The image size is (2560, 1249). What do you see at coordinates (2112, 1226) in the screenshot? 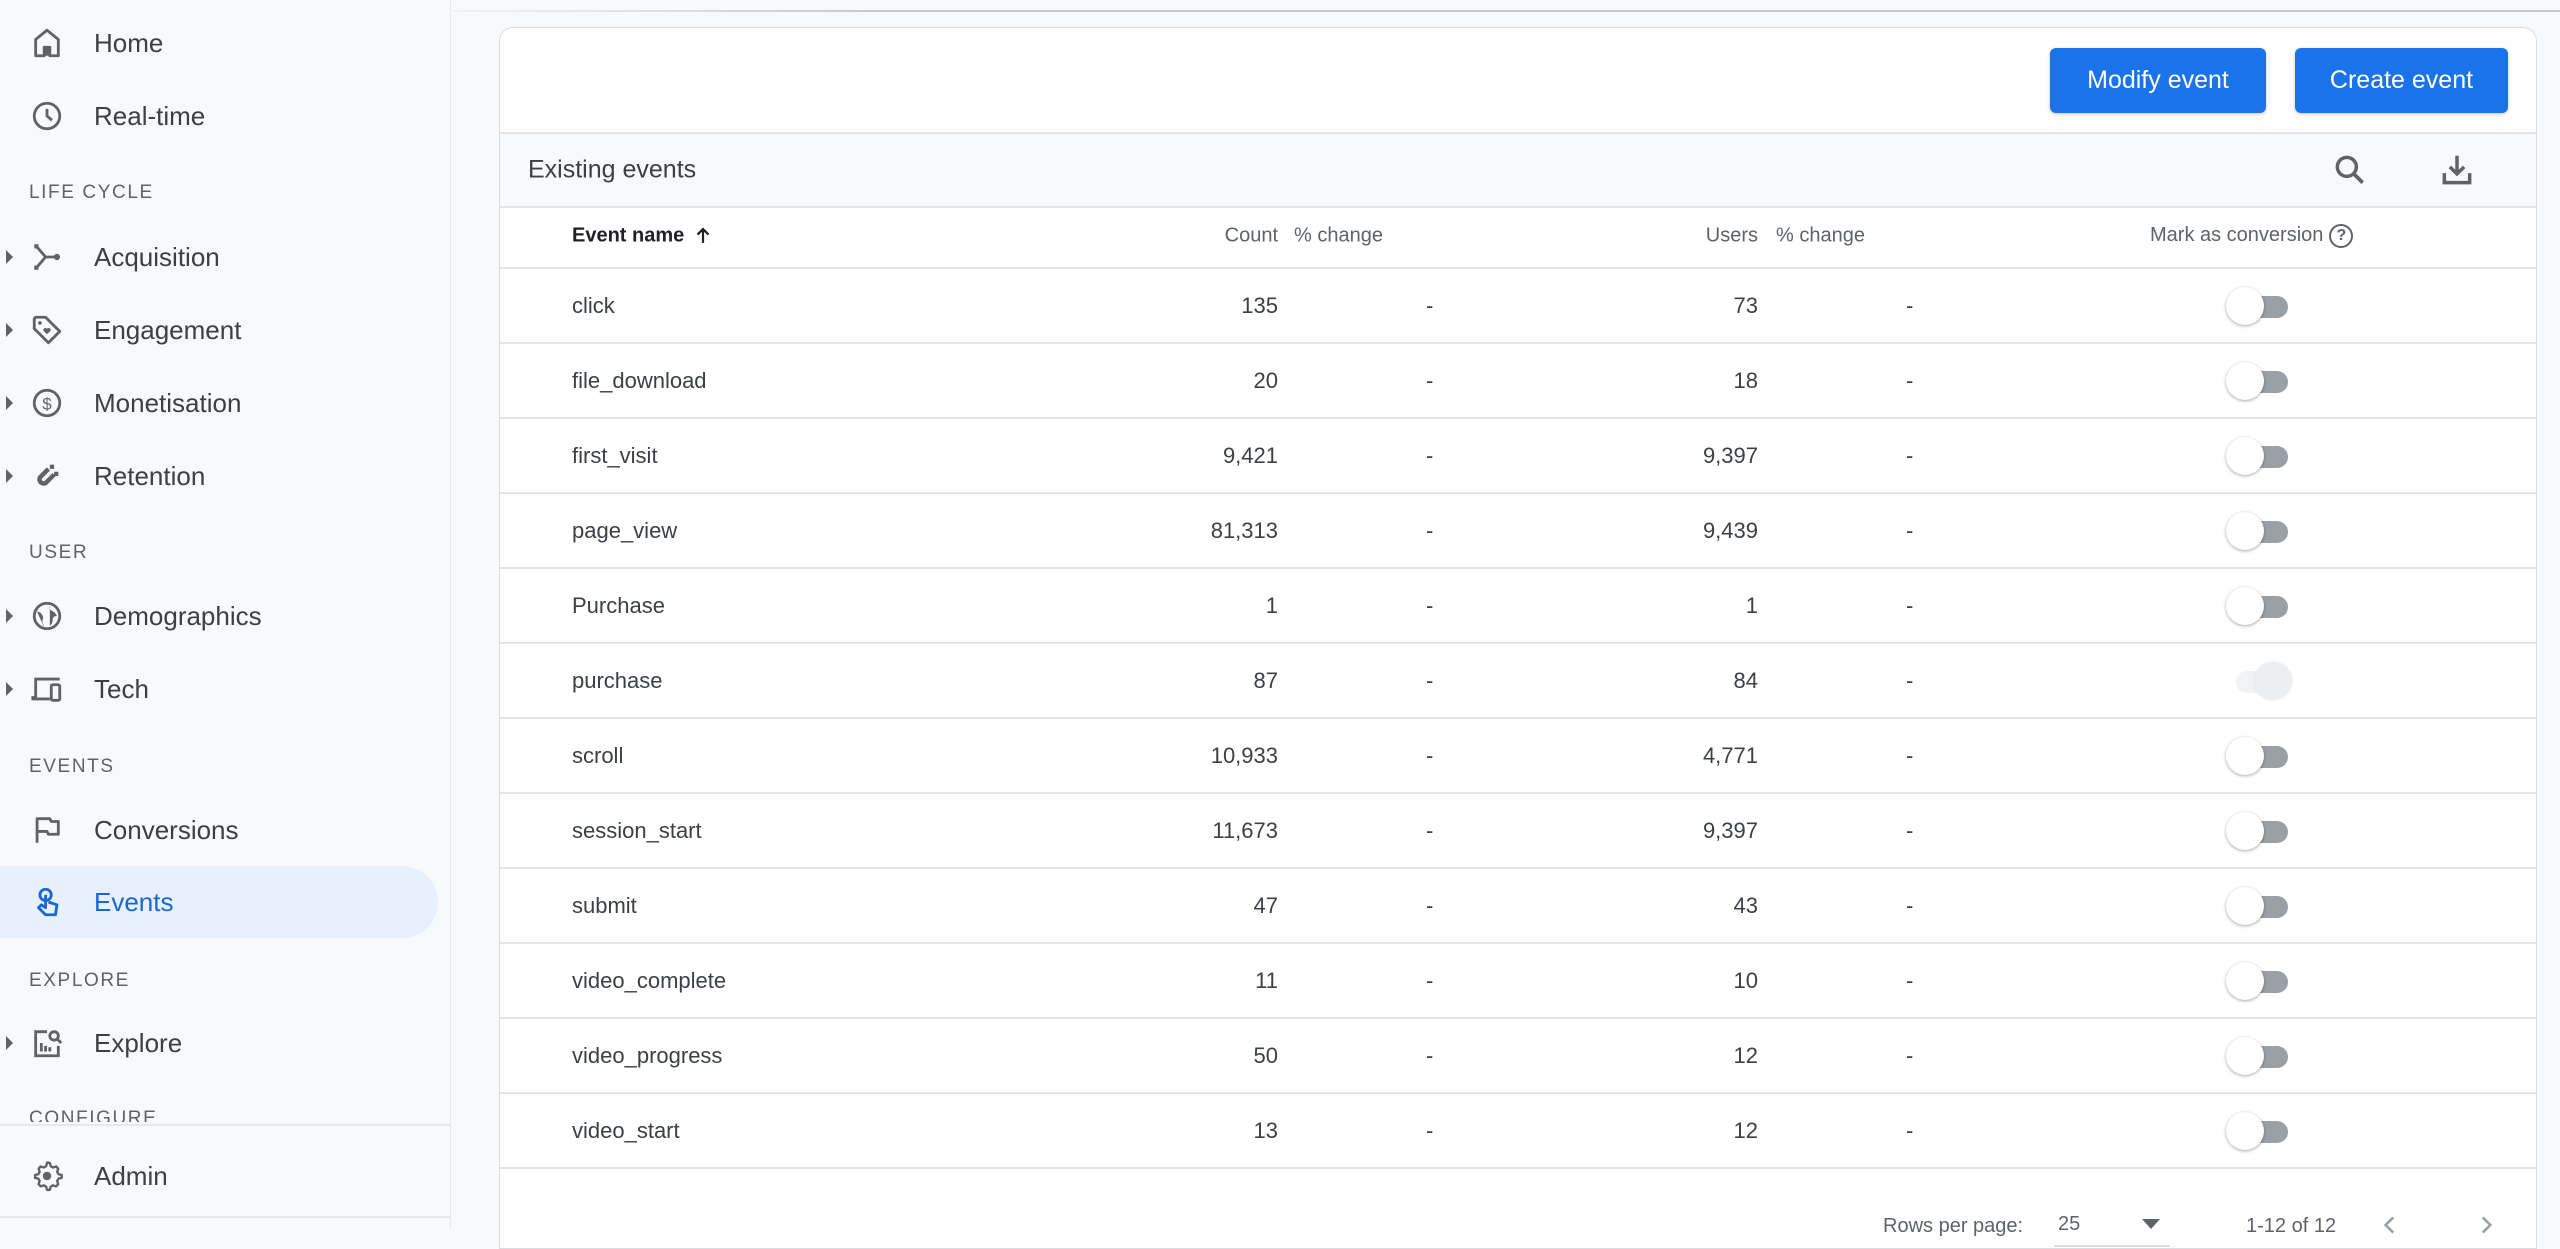
I see `rows-per-page-select: 25` at bounding box center [2112, 1226].